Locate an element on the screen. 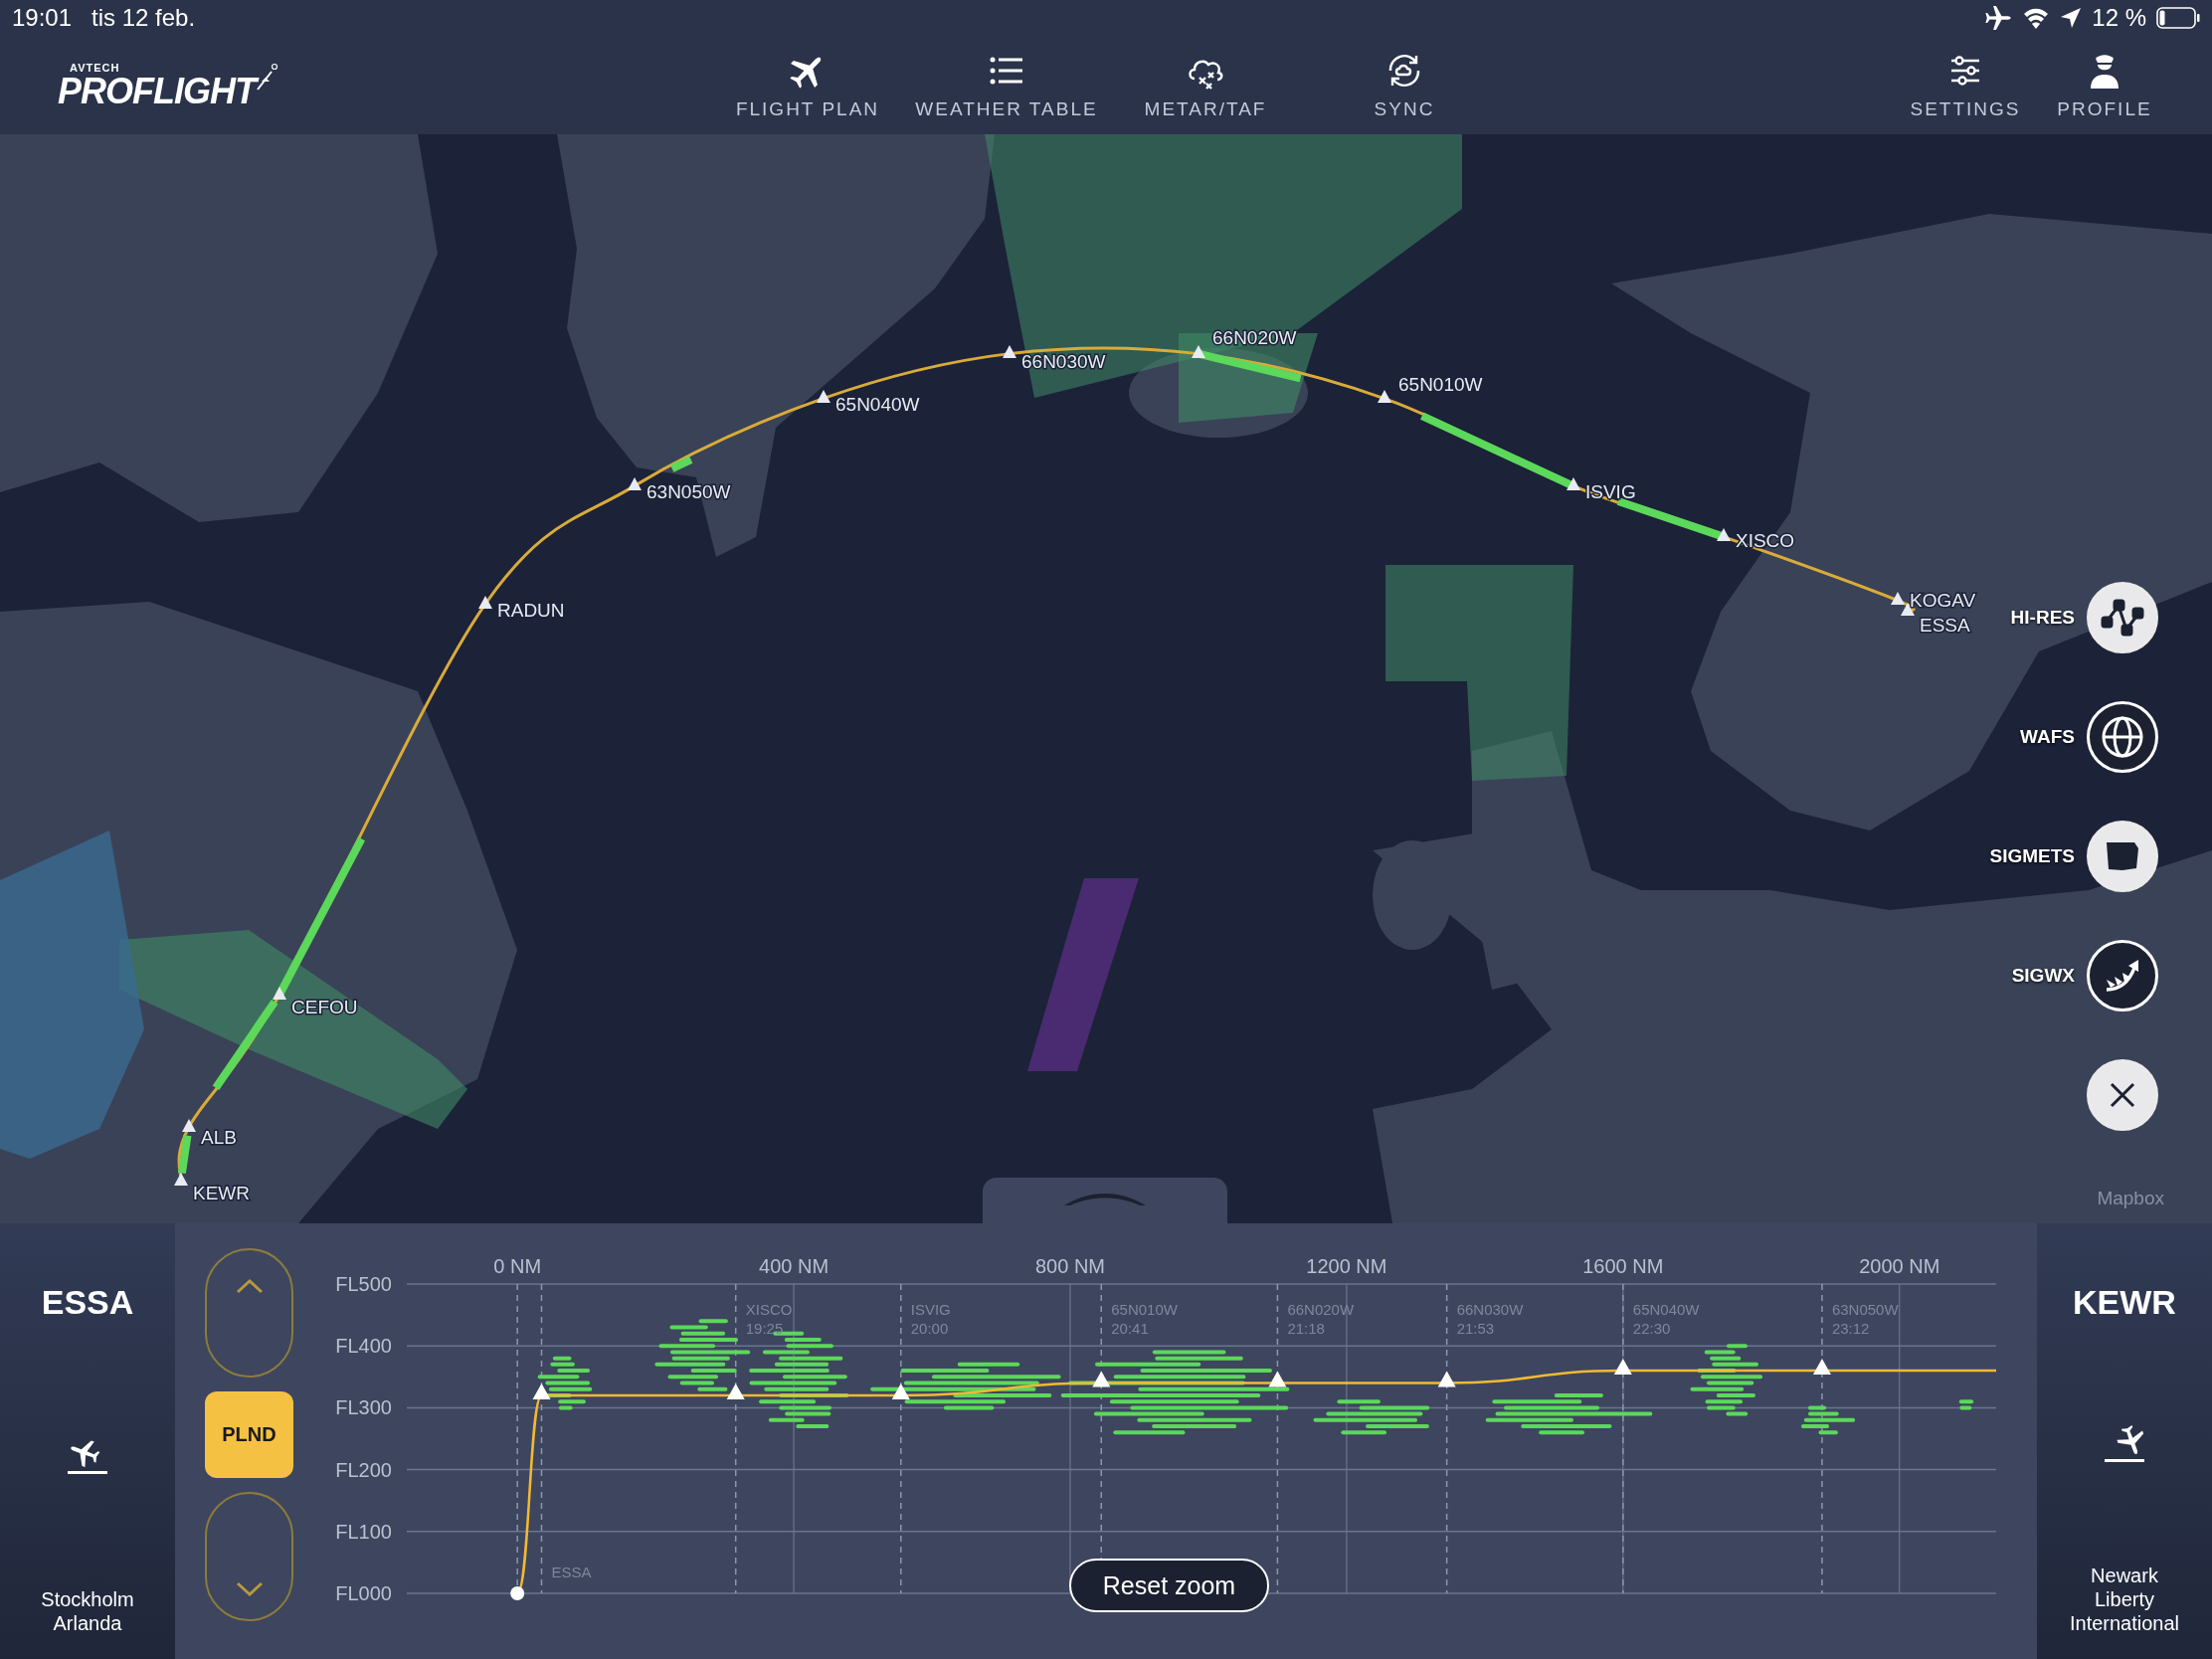  waypoint-label: ISVIG 20:00 is located at coordinates (930, 1319).